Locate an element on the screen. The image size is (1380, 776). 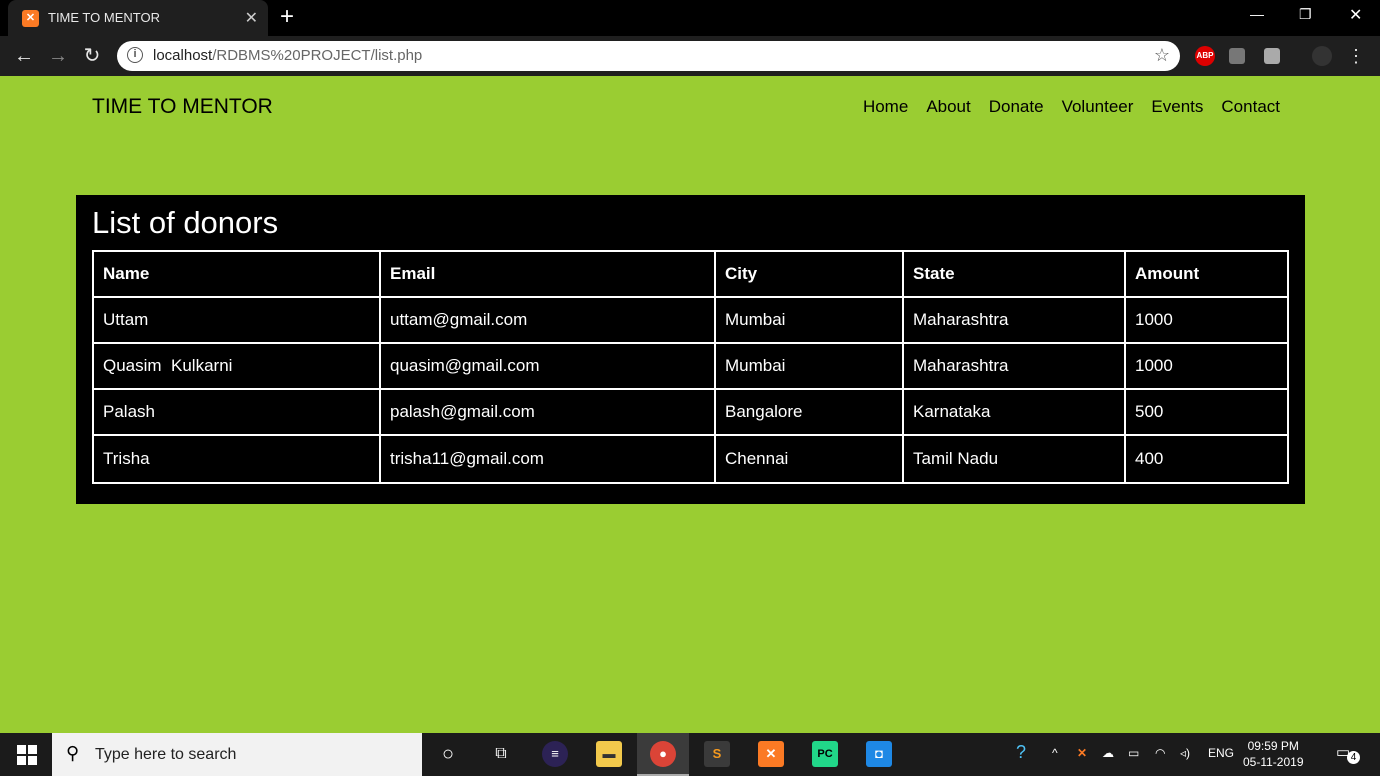
language-indicator: ENG is located at coordinates (1221, 753).